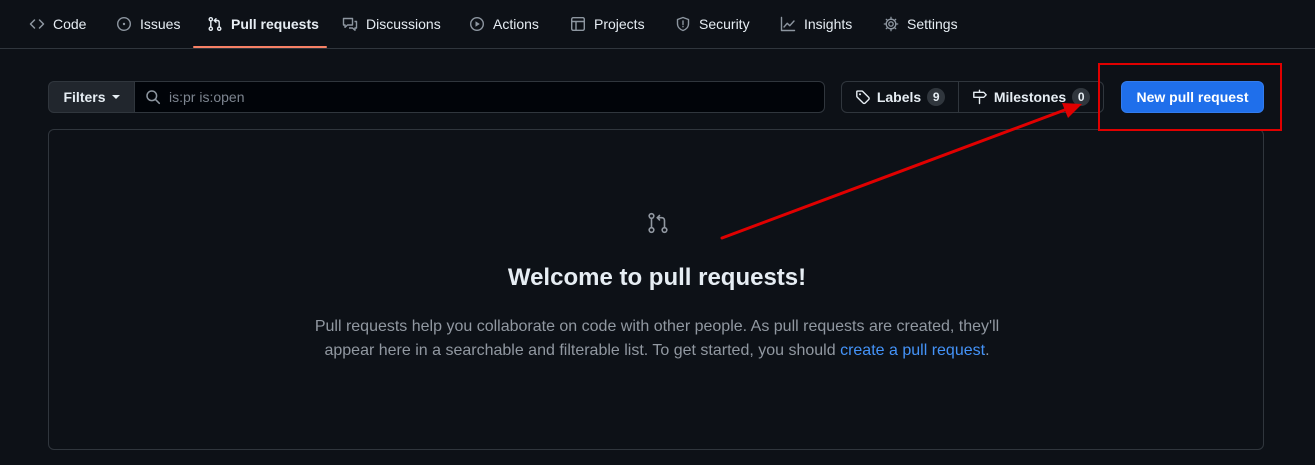 The height and width of the screenshot is (465, 1315). I want to click on annotation-highlight-box, so click(1190, 97).